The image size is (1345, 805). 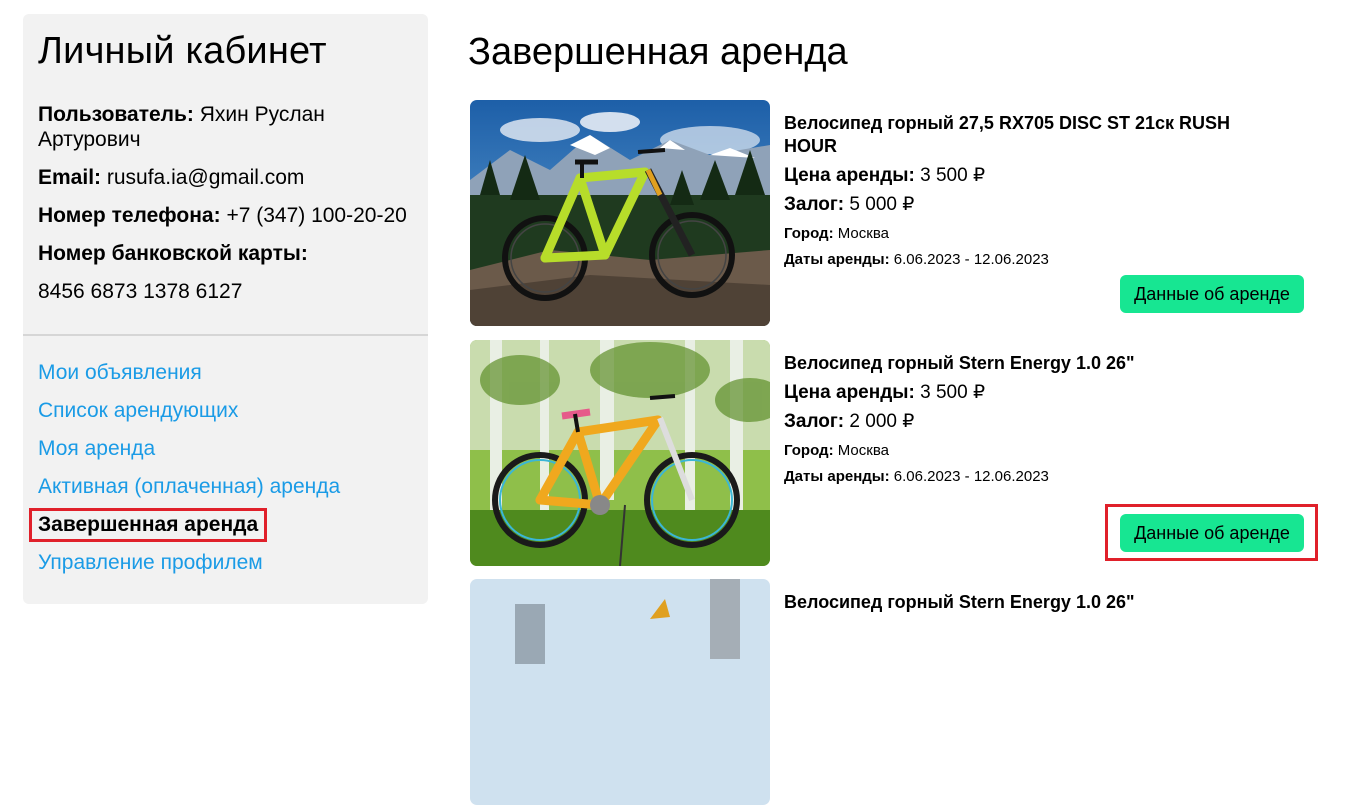 What do you see at coordinates (116, 114) in the screenshot?
I see `user-name-label: Пользователь:` at bounding box center [116, 114].